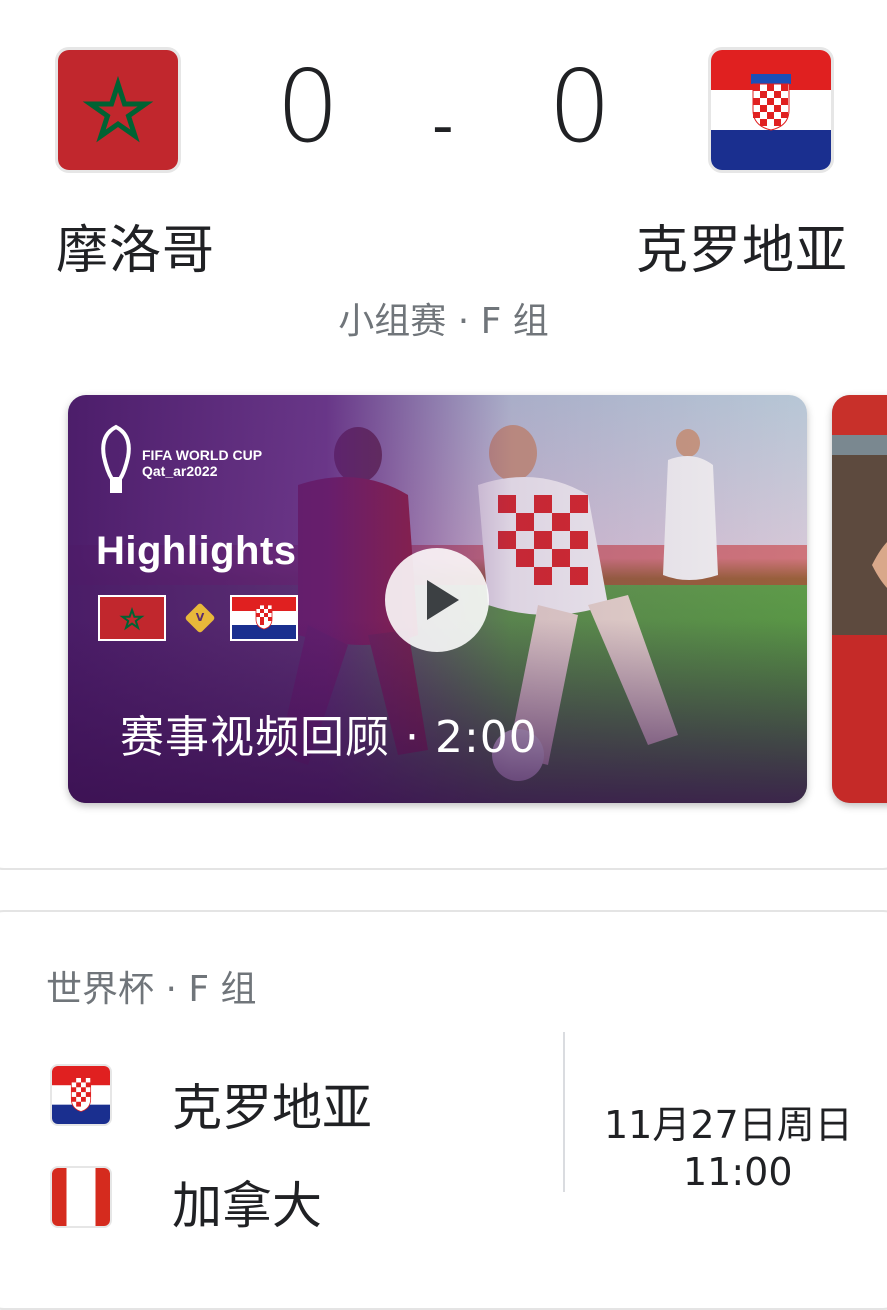 Image resolution: width=887 pixels, height=1310 pixels. What do you see at coordinates (118, 110) in the screenshot?
I see `morocco-flag-icon` at bounding box center [118, 110].